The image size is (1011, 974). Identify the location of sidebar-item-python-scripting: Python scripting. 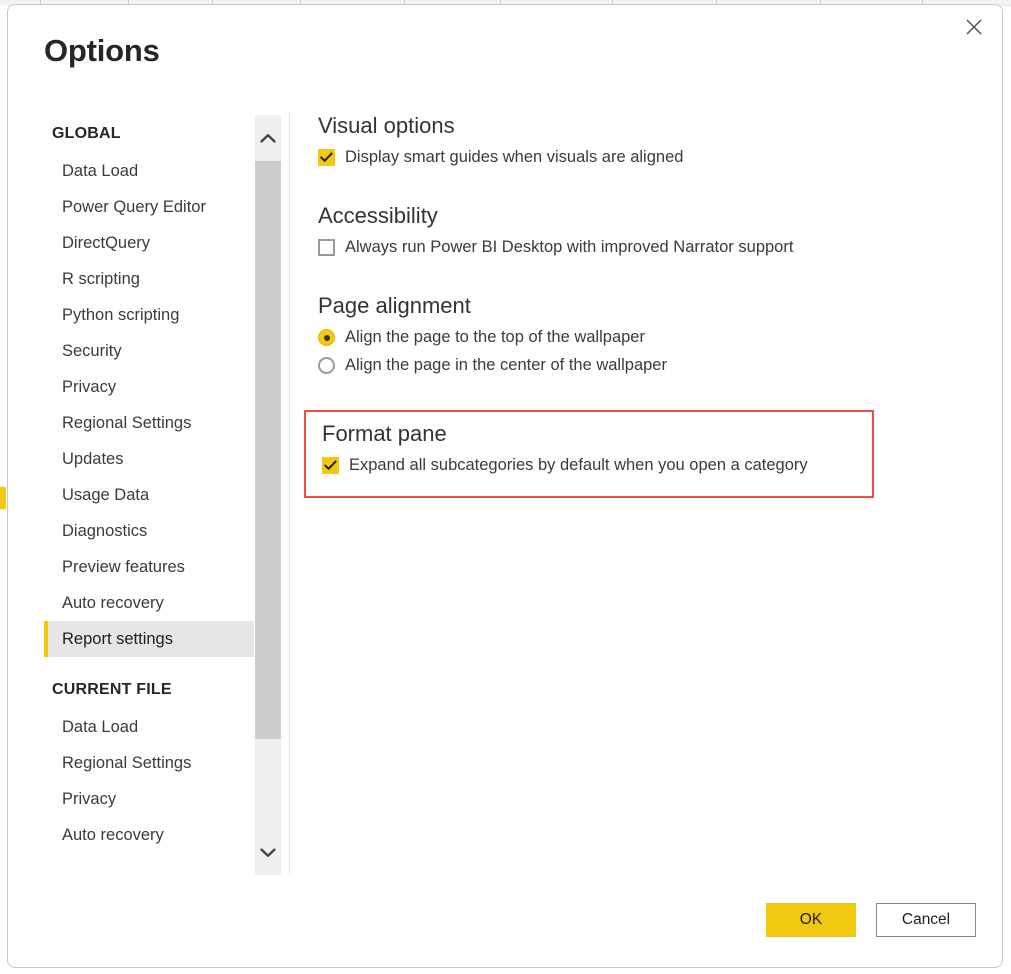
(149, 315).